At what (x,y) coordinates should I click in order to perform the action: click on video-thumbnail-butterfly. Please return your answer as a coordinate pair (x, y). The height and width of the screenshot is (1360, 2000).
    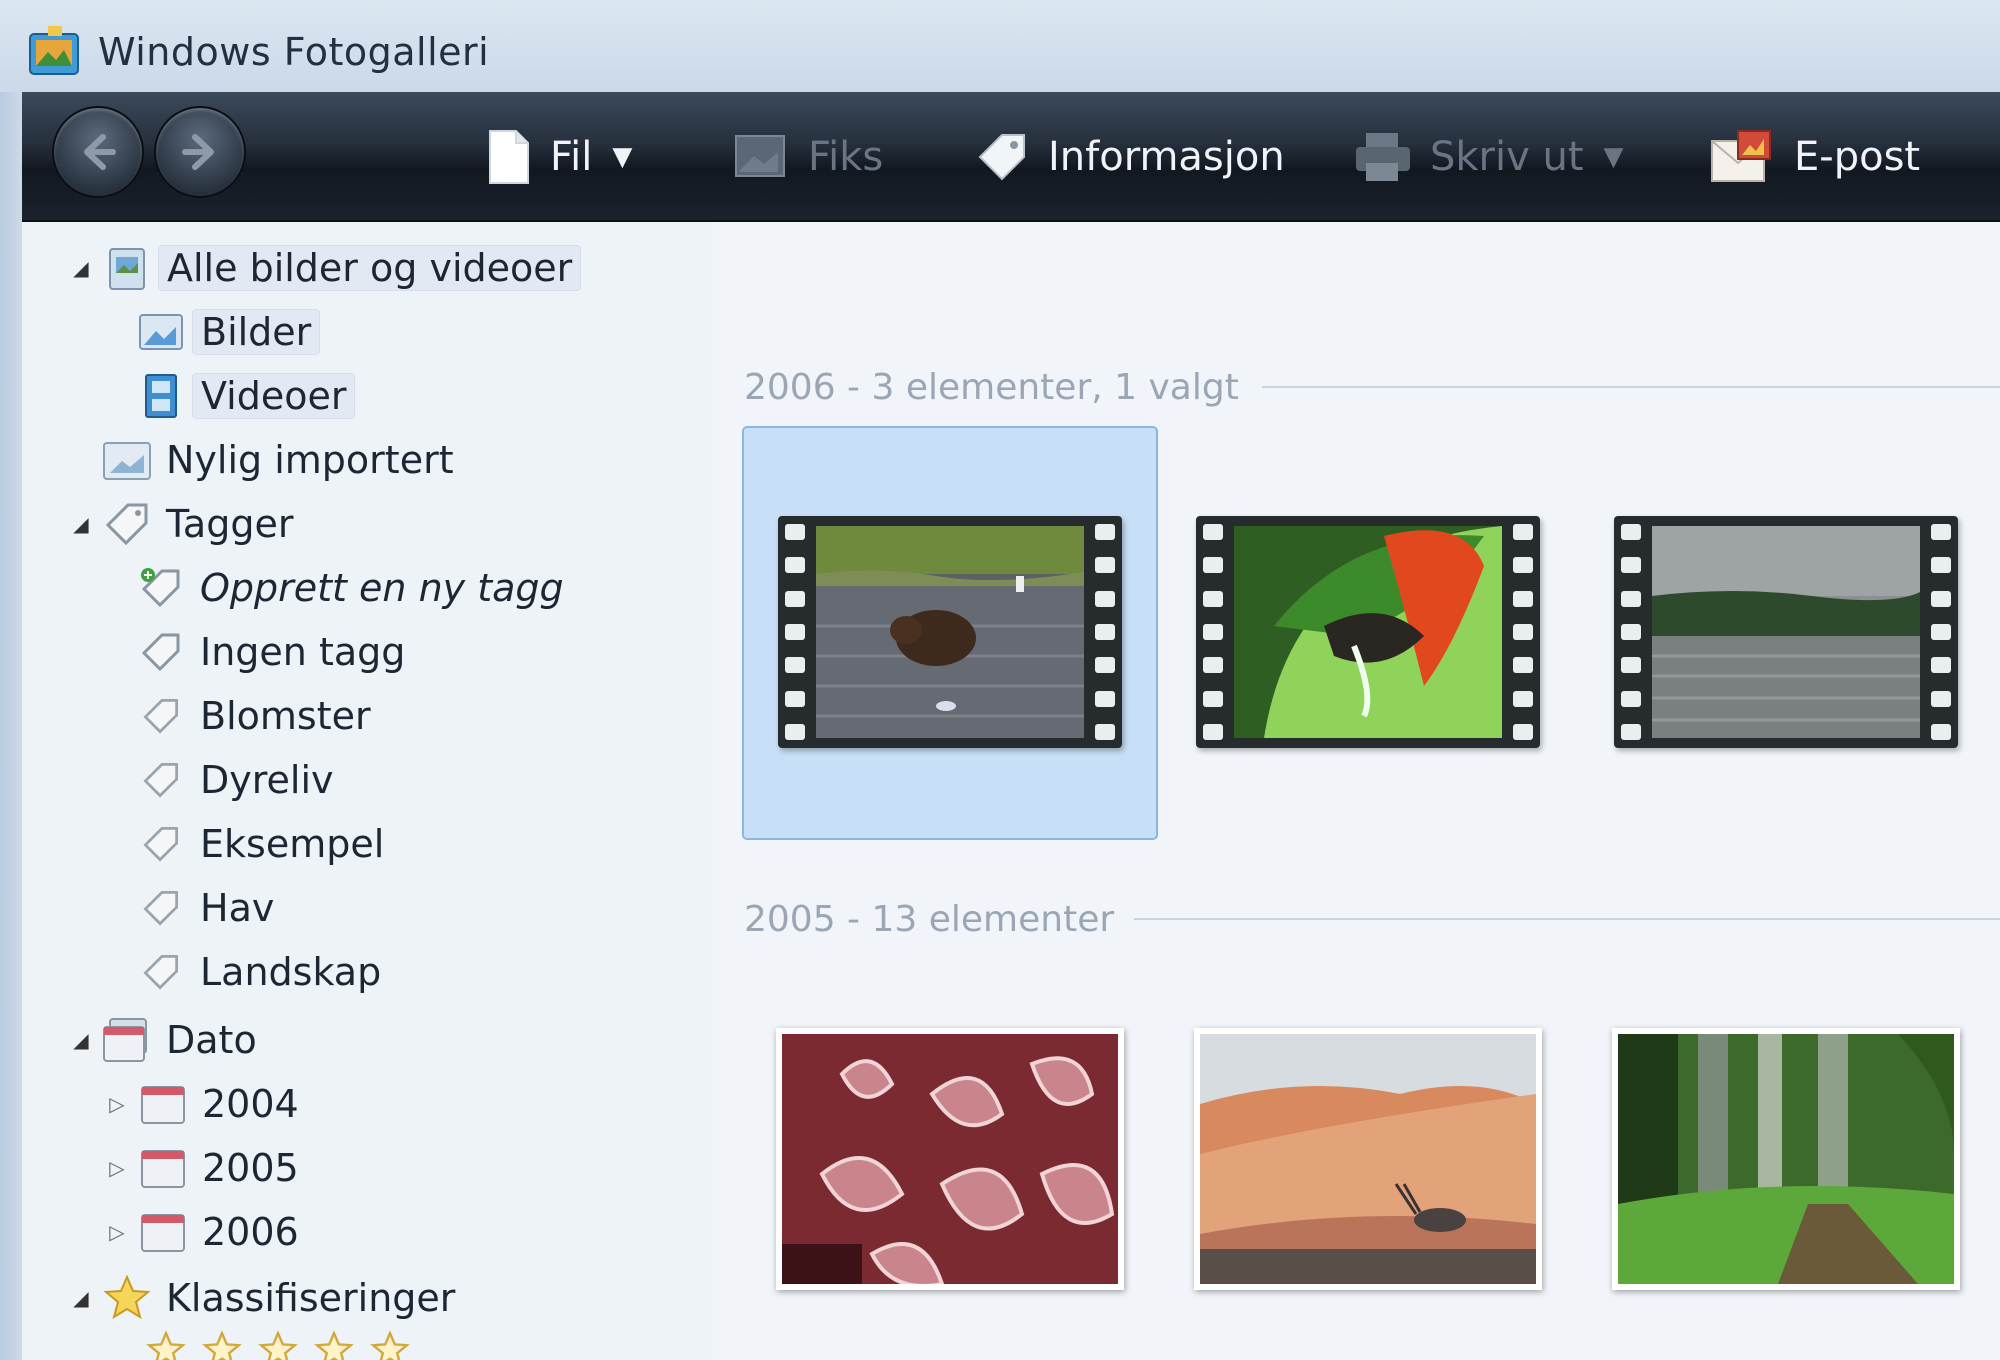
    Looking at the image, I should click on (1368, 632).